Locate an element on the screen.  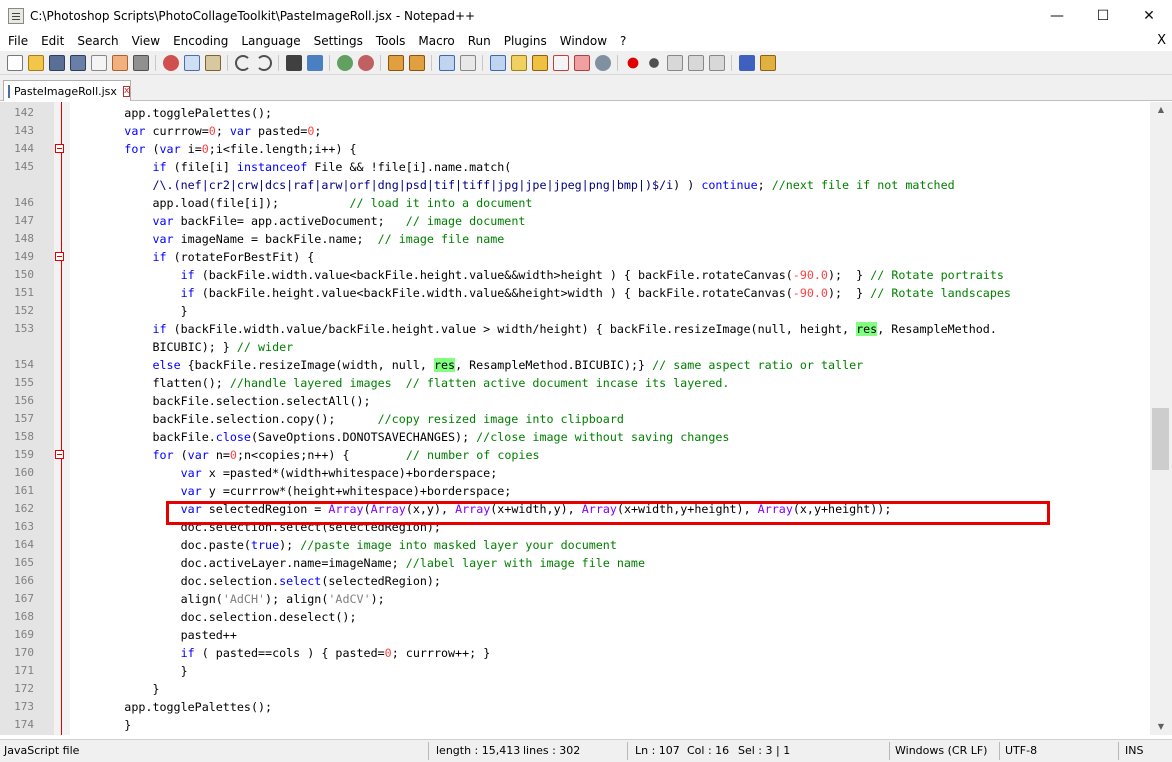
document-map-icon is located at coordinates (539, 62).